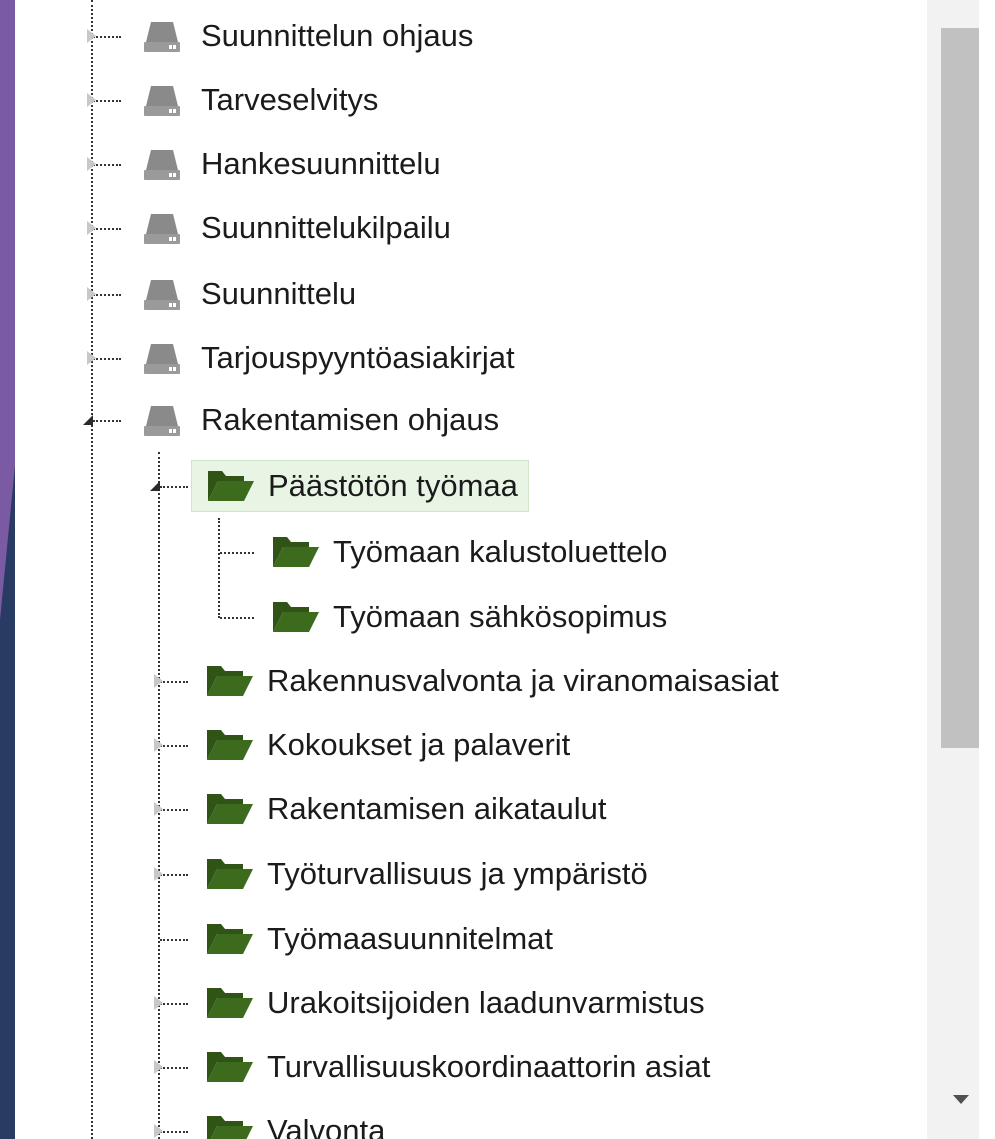 The image size is (995, 1139). I want to click on tree-node-kokoukset: Kokoukset ja palaverit, so click(386, 745).